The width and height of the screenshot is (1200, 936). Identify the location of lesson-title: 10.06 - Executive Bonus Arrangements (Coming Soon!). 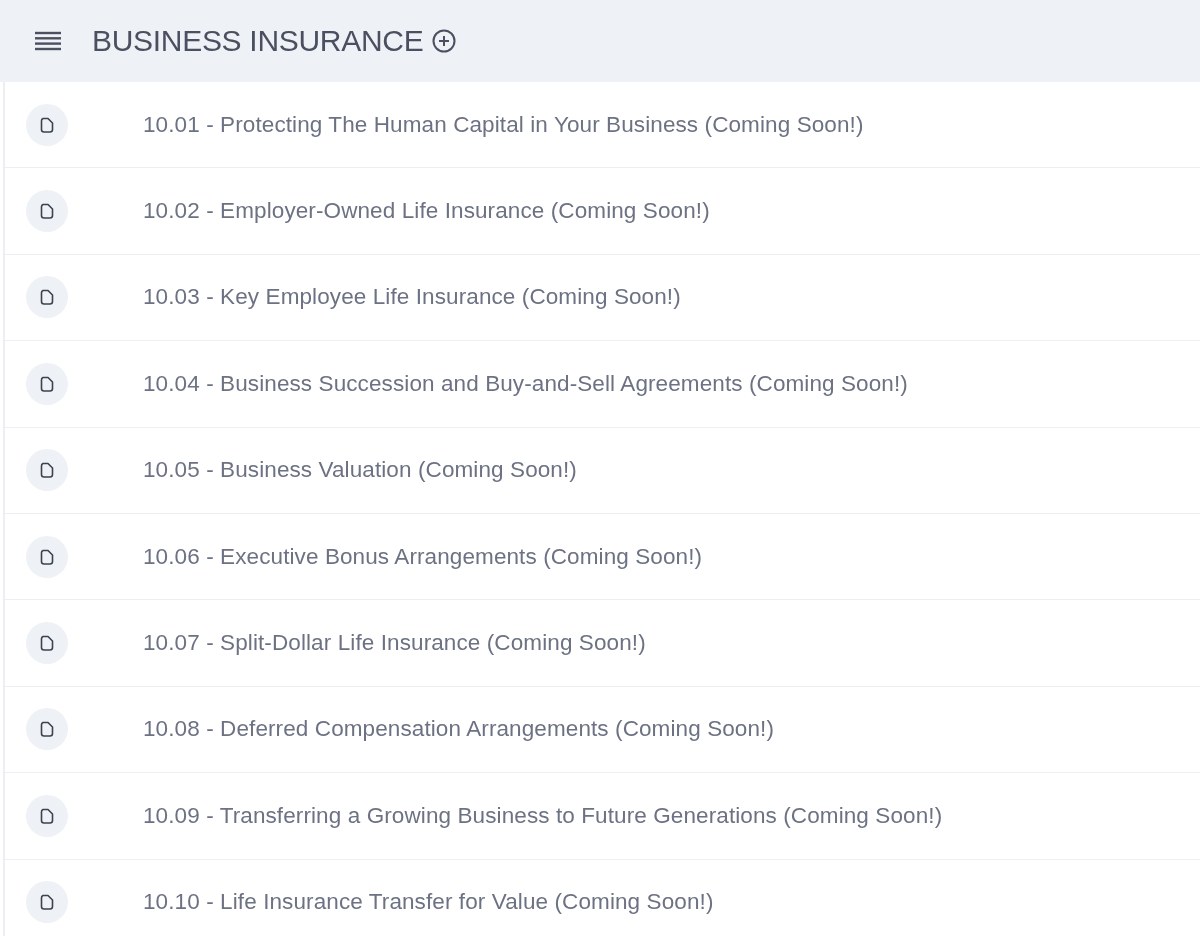
(423, 556).